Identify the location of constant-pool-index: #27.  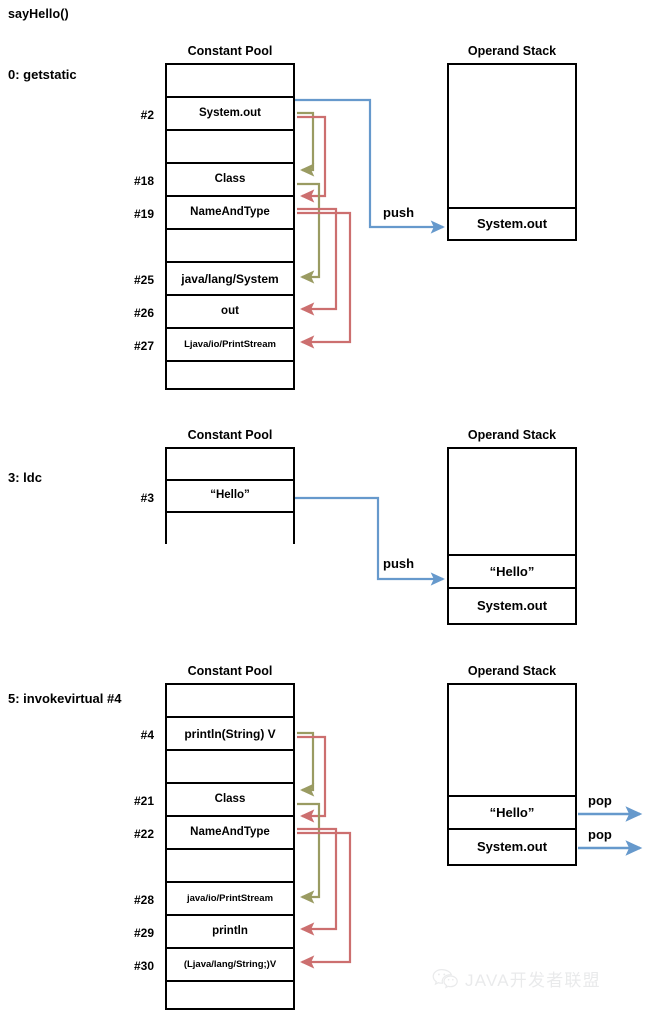
(143, 346).